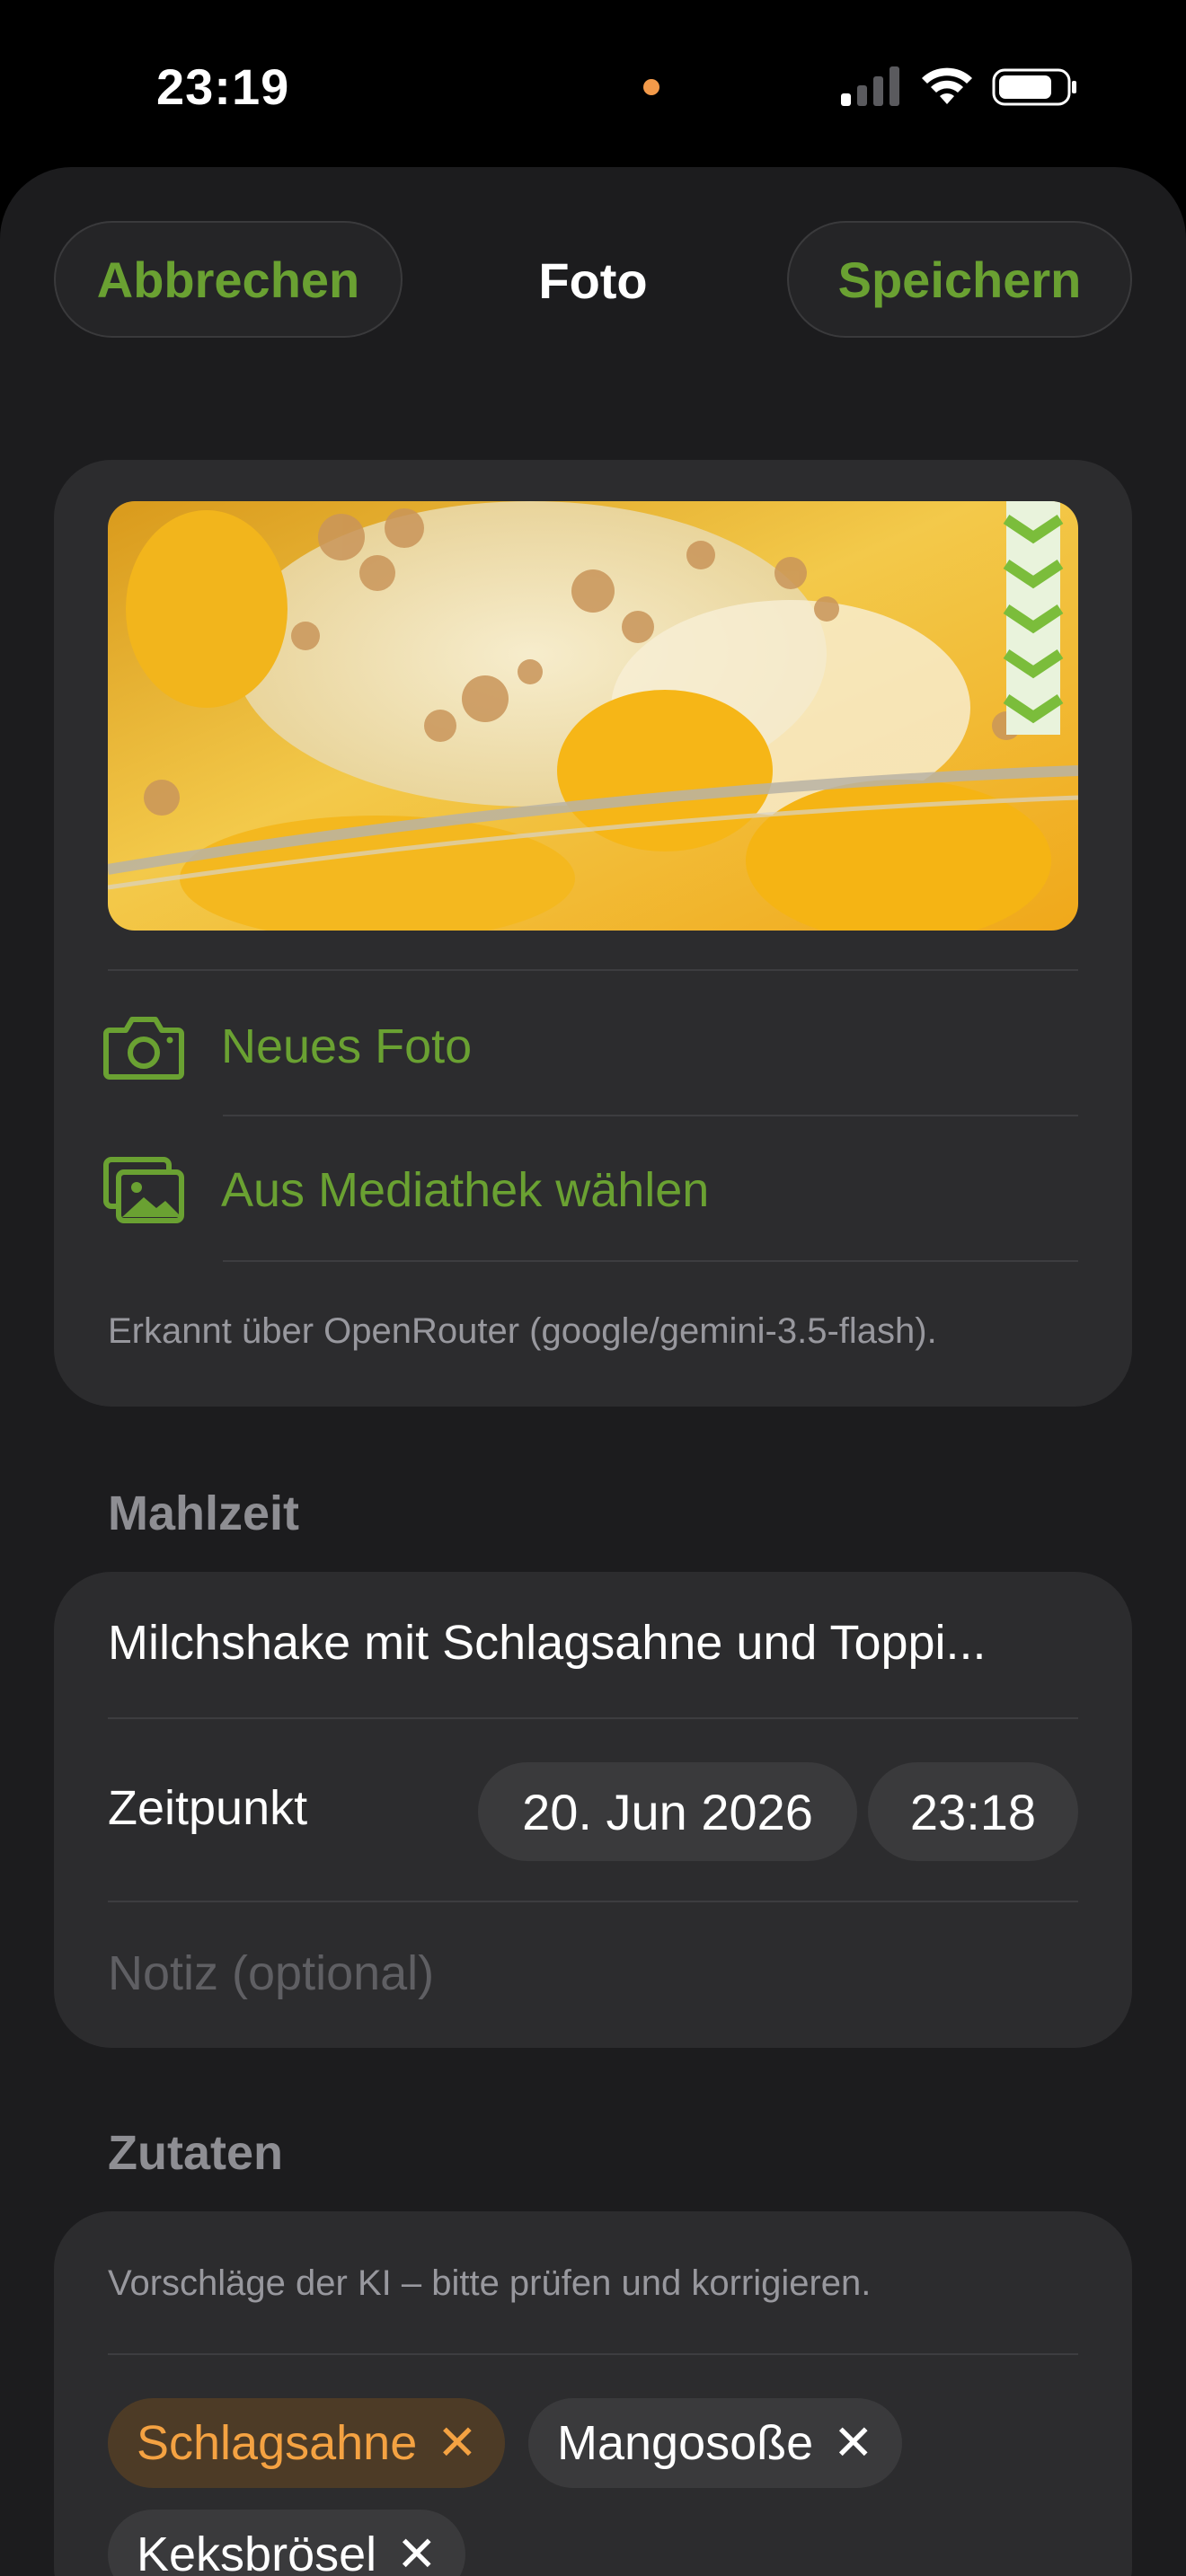 The height and width of the screenshot is (2576, 1186). I want to click on cellular-signal-icon, so click(870, 86).